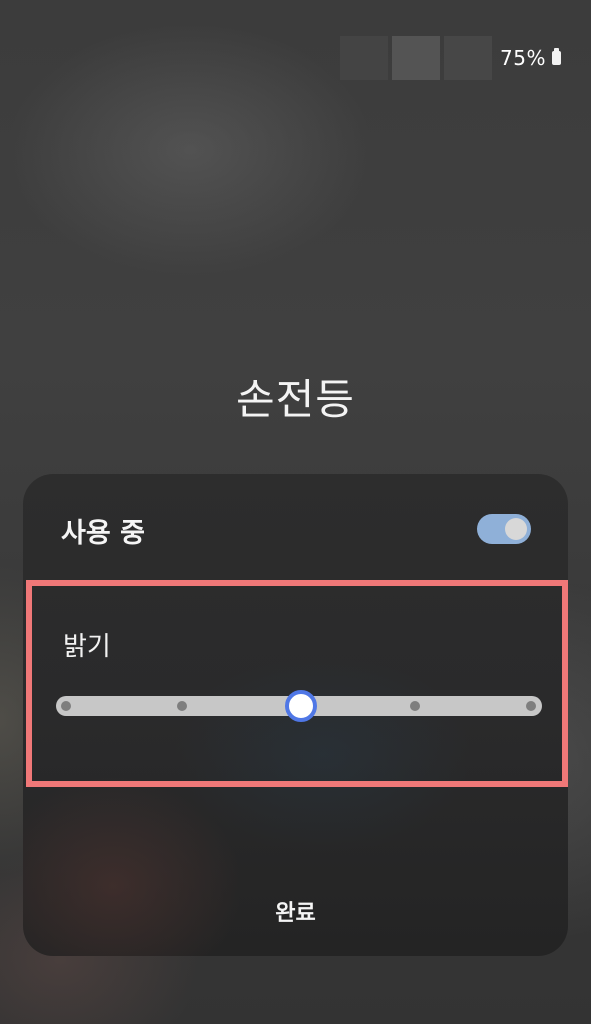  Describe the element at coordinates (516, 529) in the screenshot. I see `toggle-knob` at that location.